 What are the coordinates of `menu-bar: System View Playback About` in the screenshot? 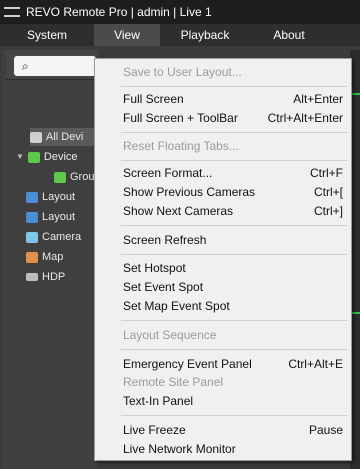 It's located at (180, 35).